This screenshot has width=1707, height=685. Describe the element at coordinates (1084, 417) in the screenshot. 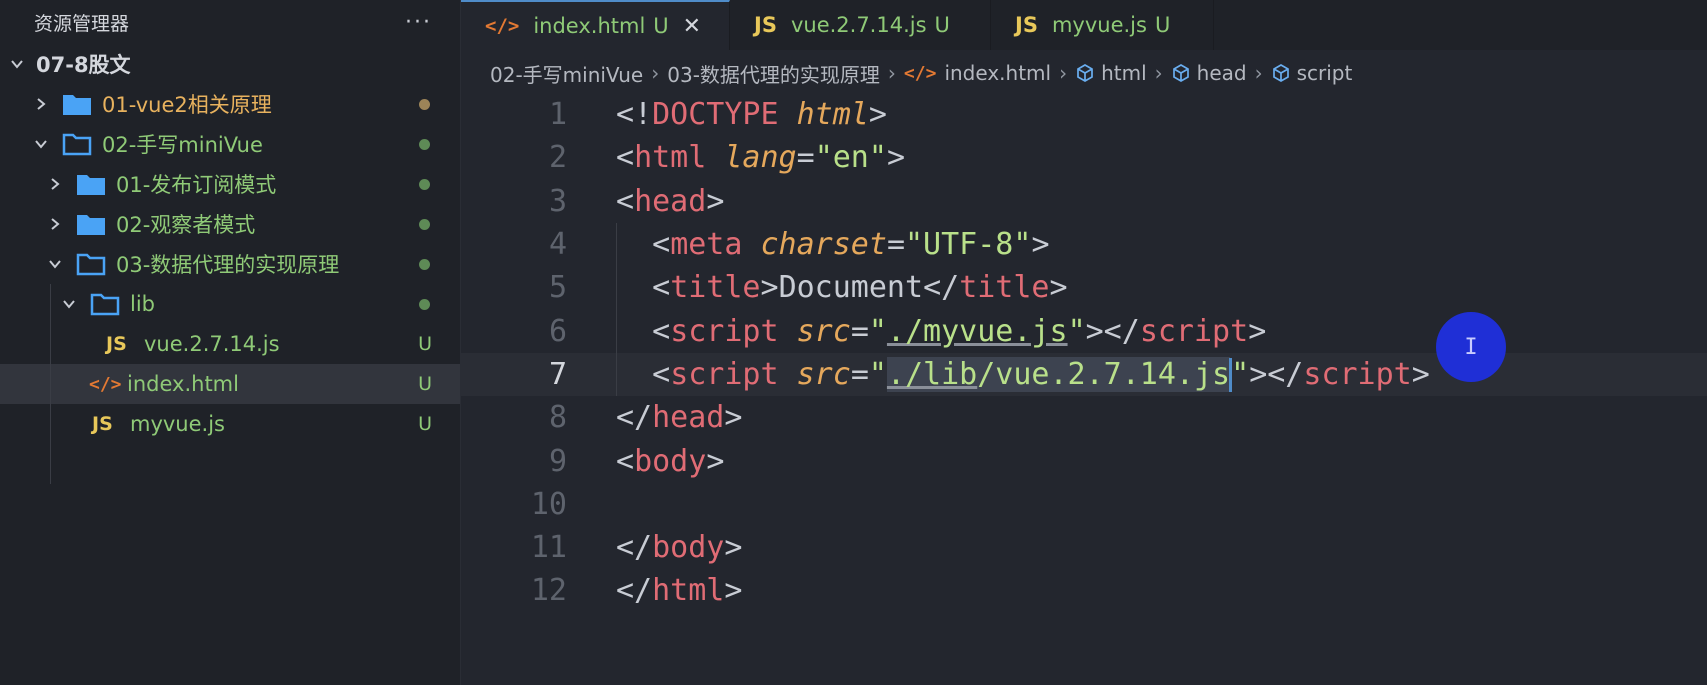

I see `code-line: 8 </head>` at that location.